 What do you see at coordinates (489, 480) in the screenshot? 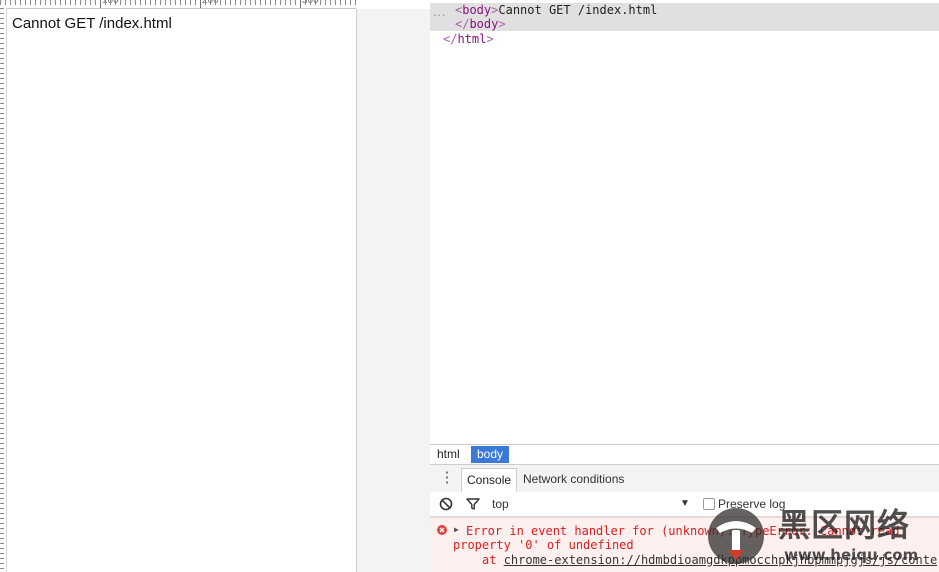
I see `tab-console: Console` at bounding box center [489, 480].